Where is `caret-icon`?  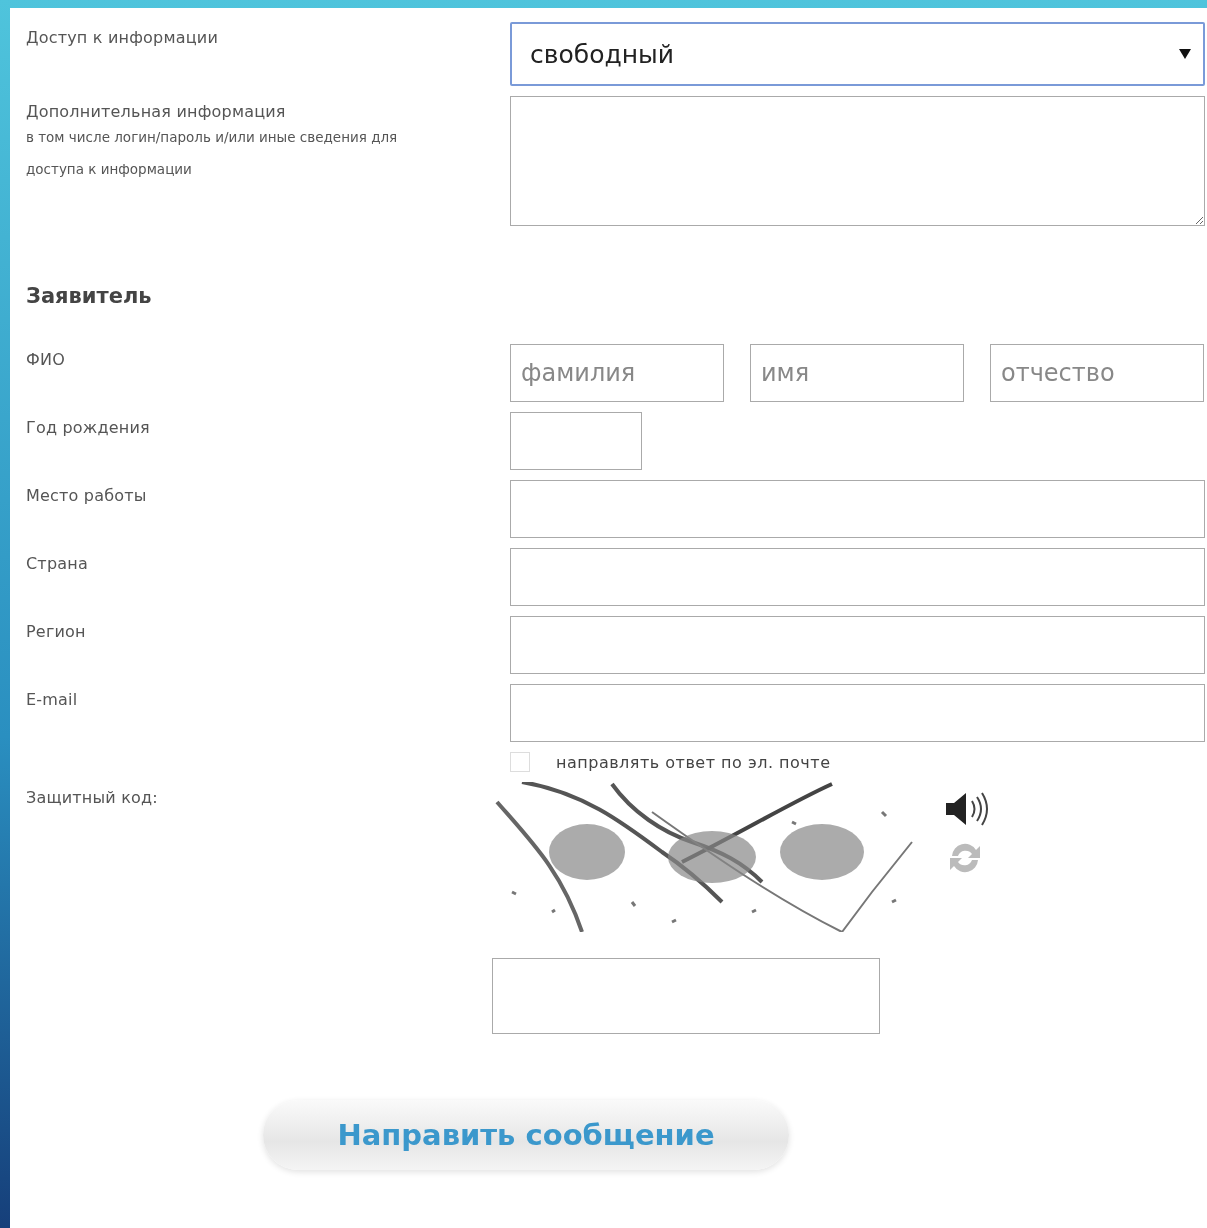 caret-icon is located at coordinates (1185, 54).